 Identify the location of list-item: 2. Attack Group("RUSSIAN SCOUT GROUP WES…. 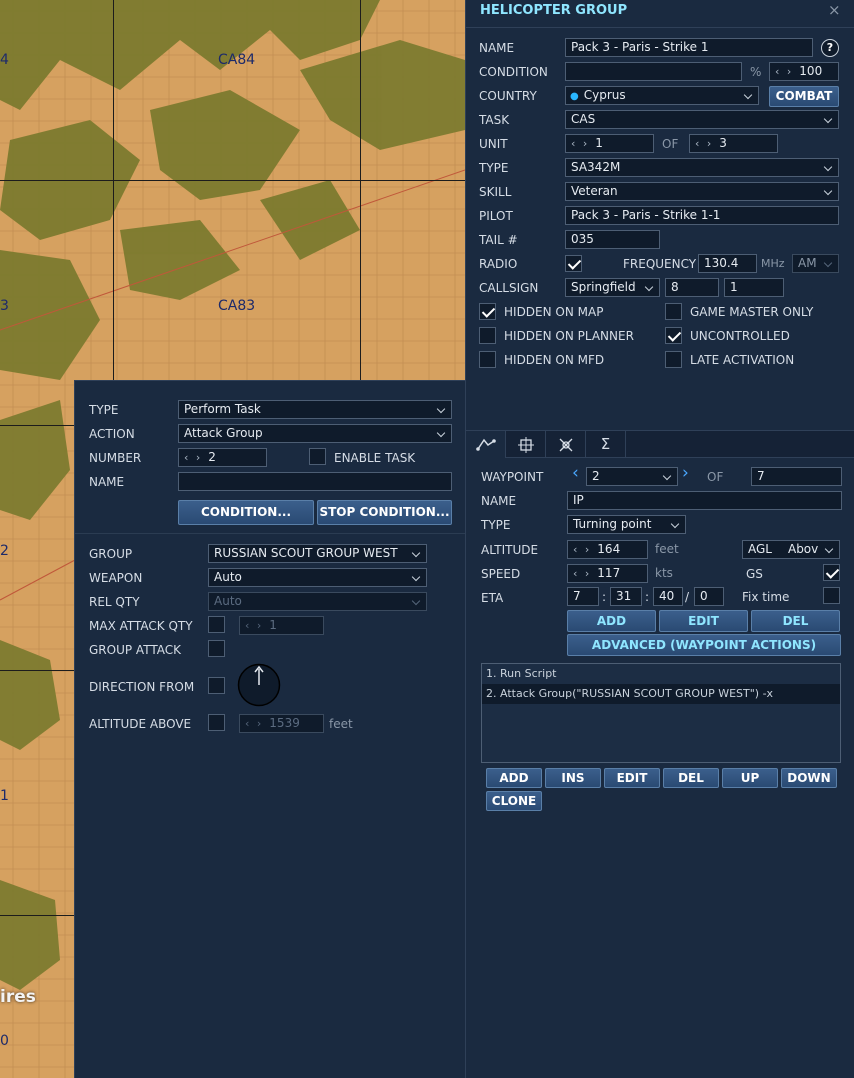
(661, 694).